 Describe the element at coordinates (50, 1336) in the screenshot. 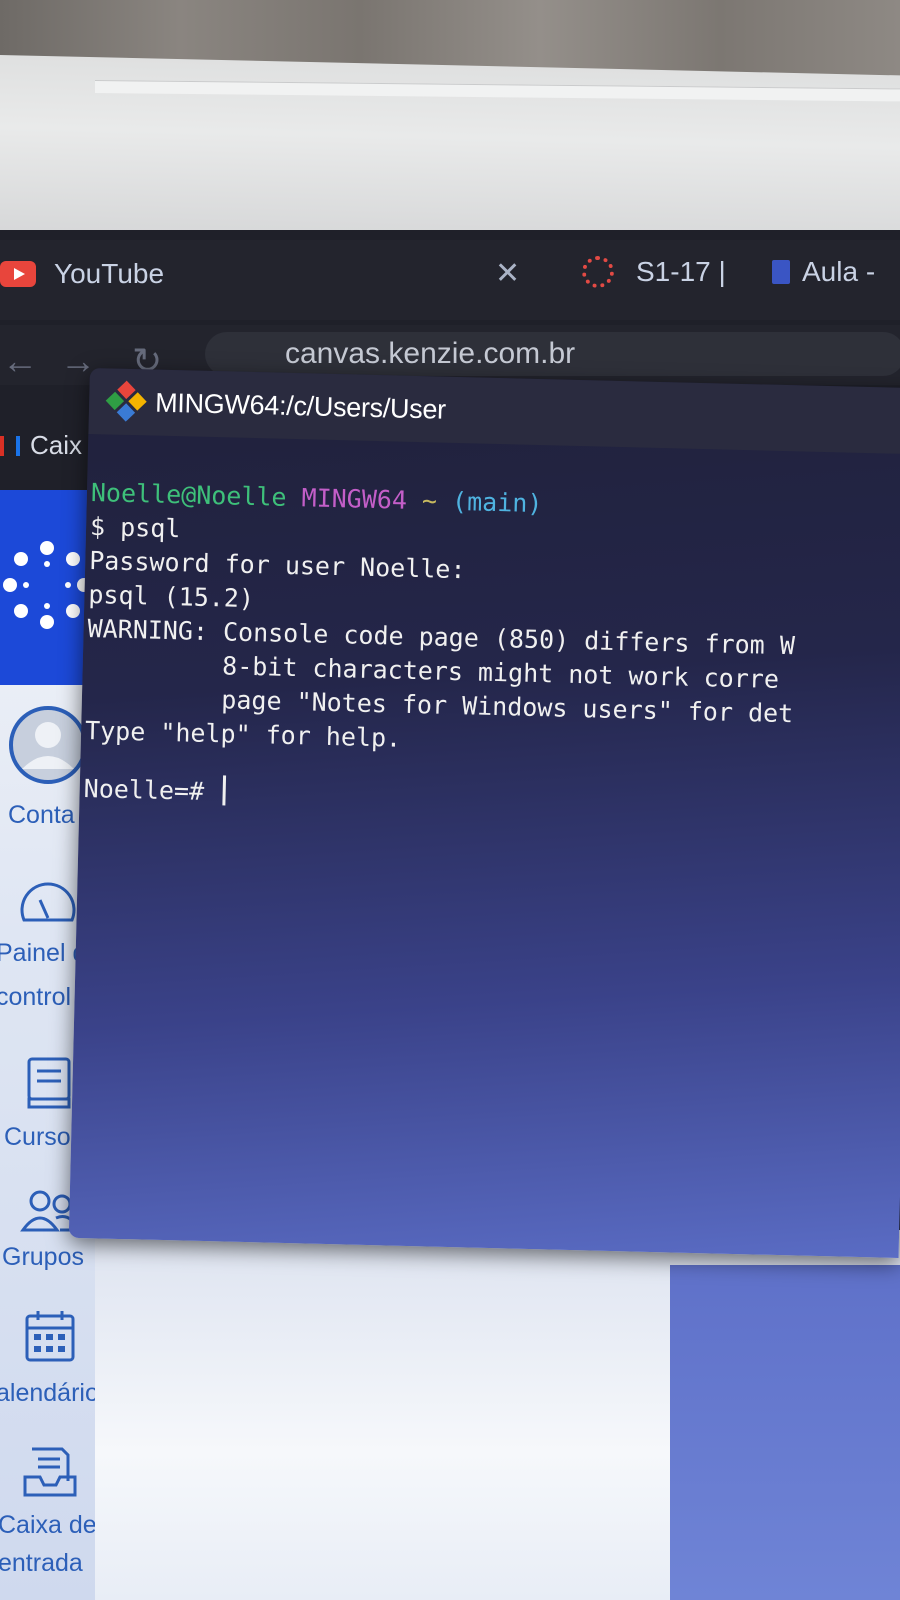

I see `calendar-icon` at that location.